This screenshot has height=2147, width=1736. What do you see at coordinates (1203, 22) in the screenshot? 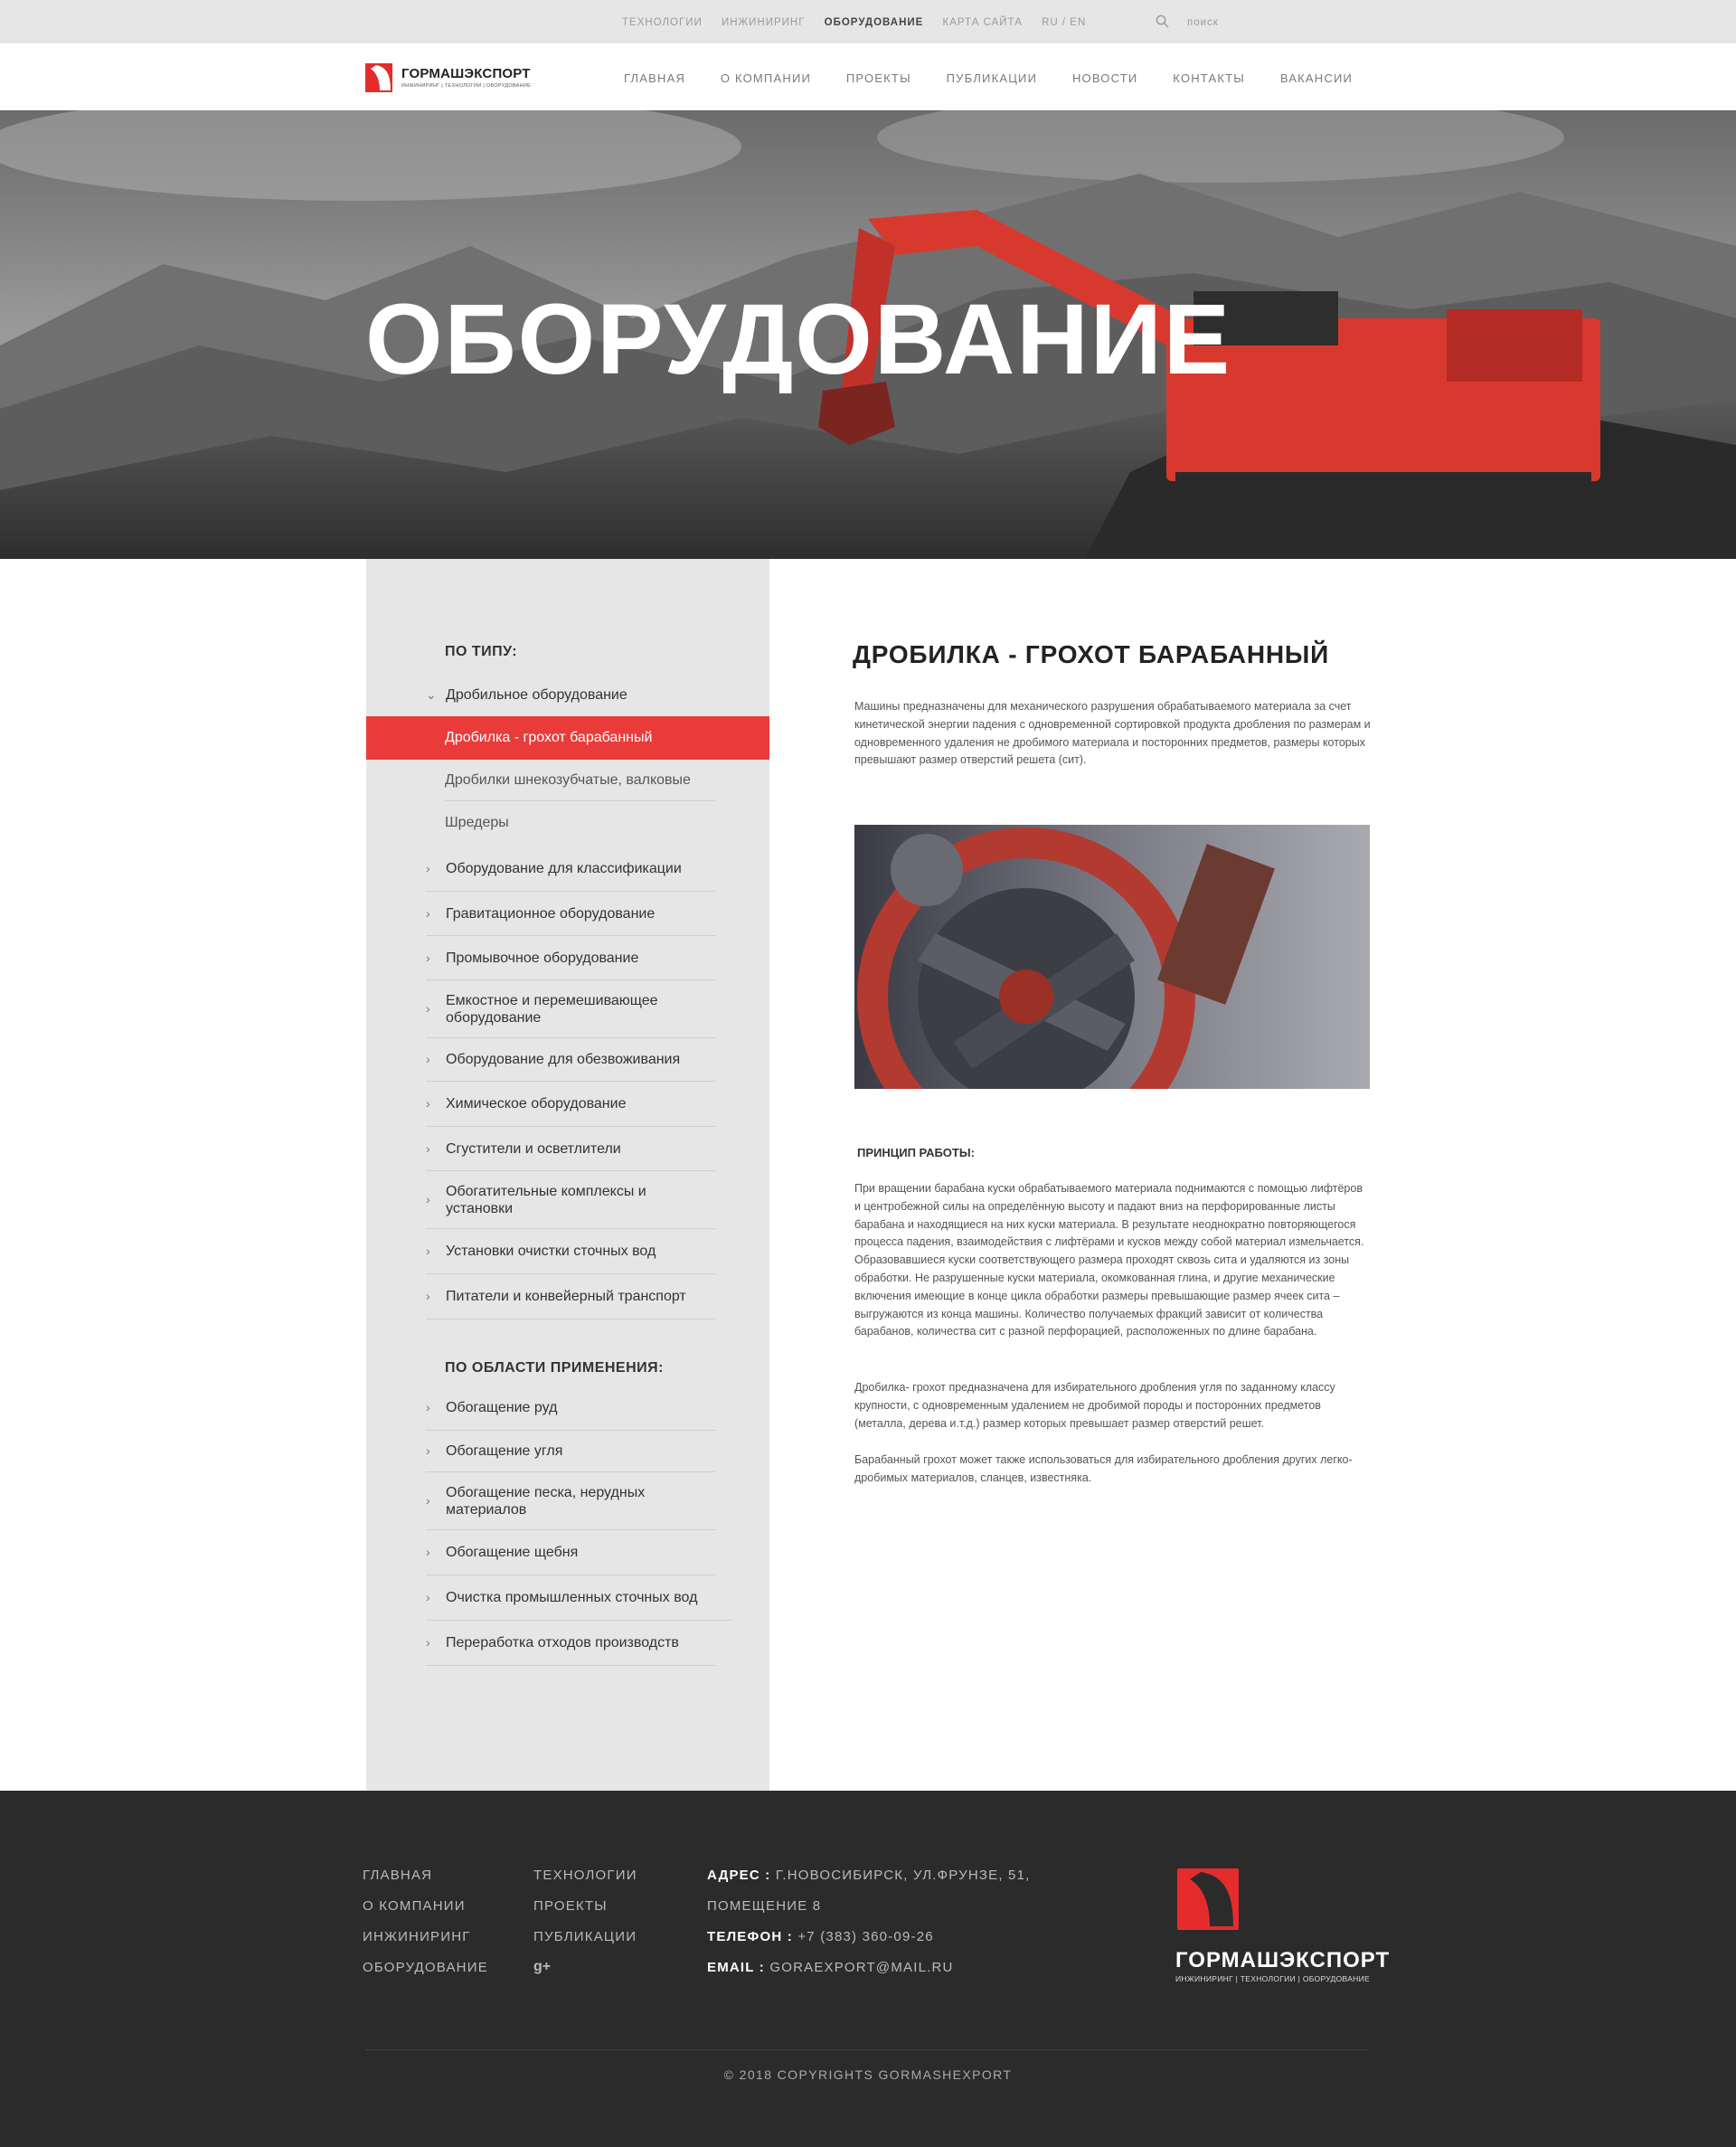
I see `search-label: поиск` at bounding box center [1203, 22].